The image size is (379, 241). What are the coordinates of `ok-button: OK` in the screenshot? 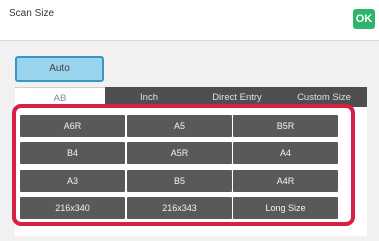 It's located at (364, 19).